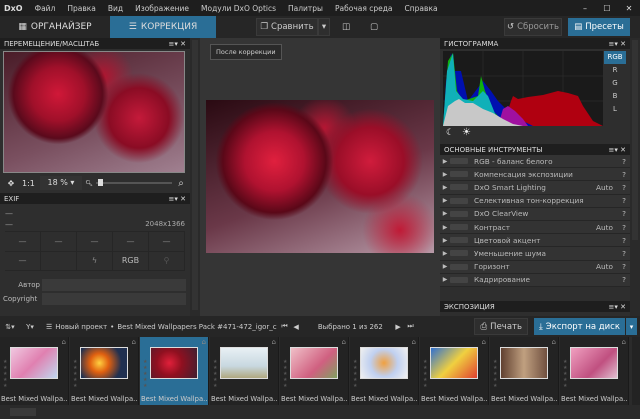 Image resolution: width=640 pixels, height=419 pixels. Describe the element at coordinates (635, 177) in the screenshot. I see `right-panel-scrollbar` at that location.